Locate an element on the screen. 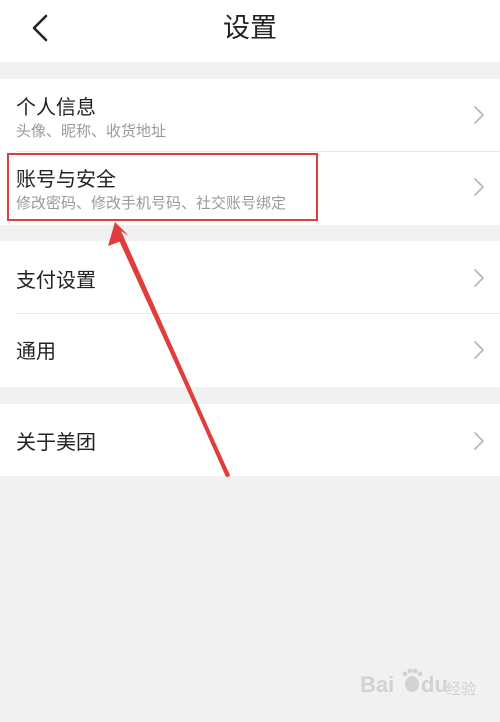  baidu-jingyan-watermark: Bai du 经验 is located at coordinates (418, 683).